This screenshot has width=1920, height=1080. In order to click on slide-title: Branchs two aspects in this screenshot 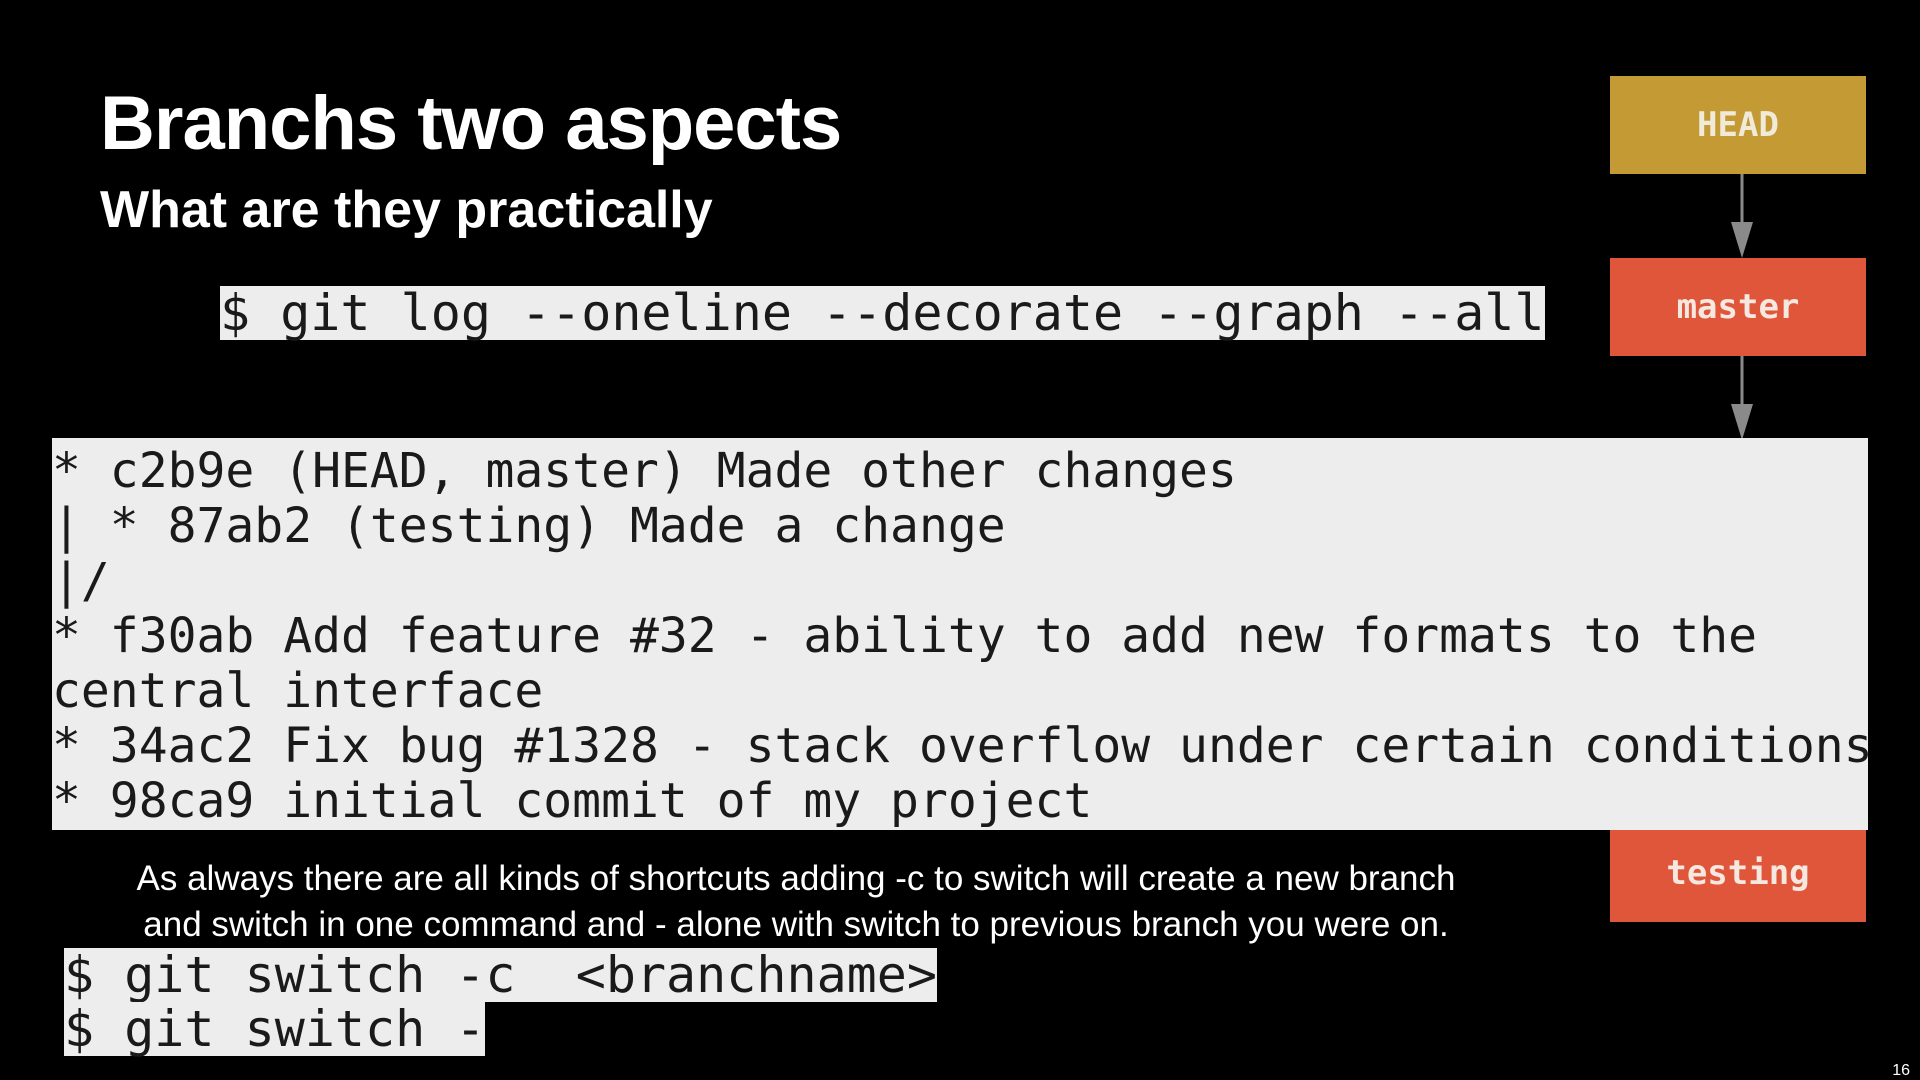, I will do `click(471, 123)`.